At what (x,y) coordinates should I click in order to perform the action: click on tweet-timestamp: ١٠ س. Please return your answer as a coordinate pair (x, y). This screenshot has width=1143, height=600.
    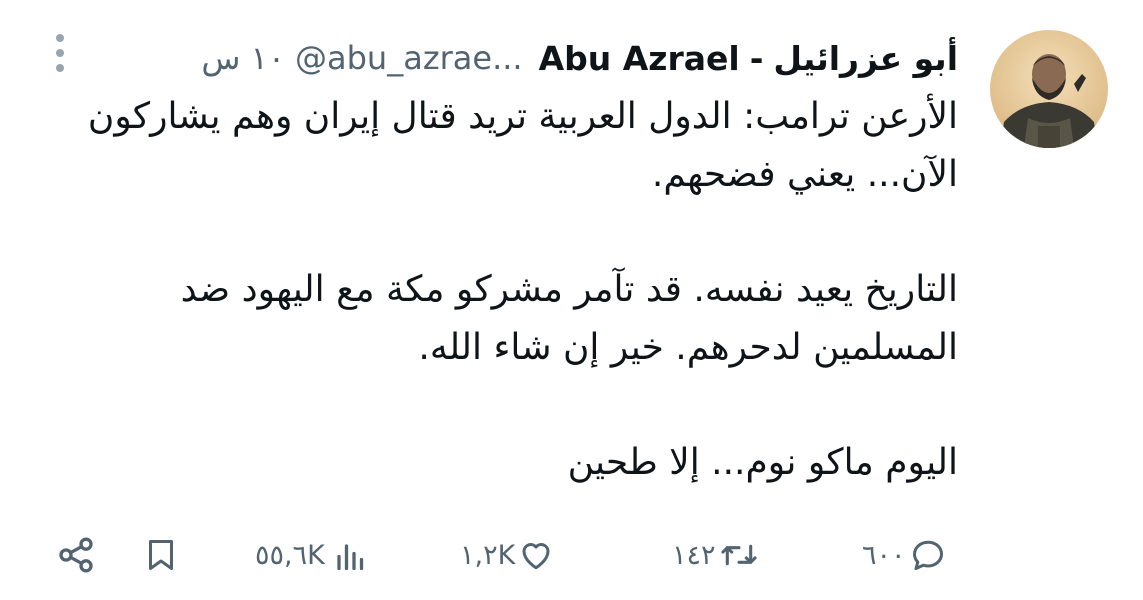
    Looking at the image, I should click on (243, 58).